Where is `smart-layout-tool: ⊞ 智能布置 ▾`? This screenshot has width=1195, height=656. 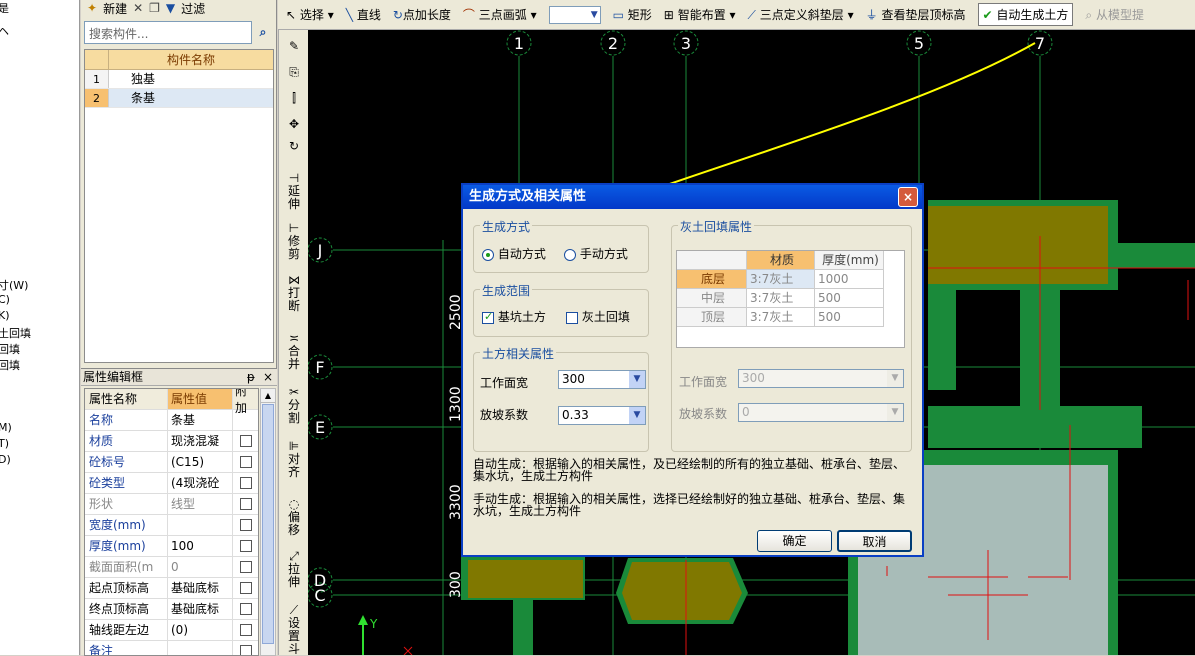 smart-layout-tool: ⊞ 智能布置 ▾ is located at coordinates (700, 14).